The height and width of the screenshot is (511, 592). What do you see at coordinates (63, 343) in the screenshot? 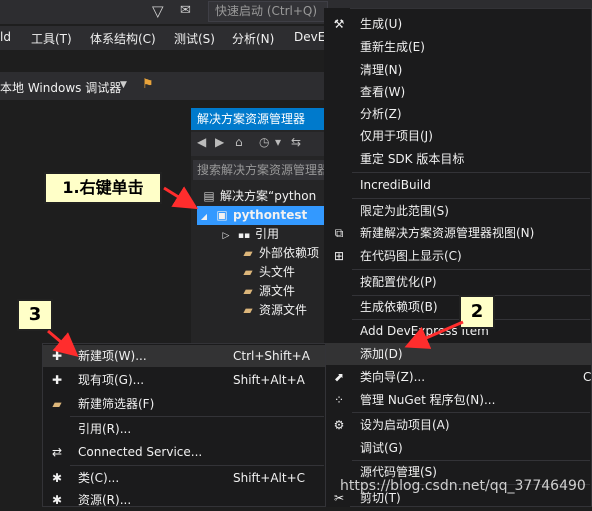
I see `arrow-step3` at bounding box center [63, 343].